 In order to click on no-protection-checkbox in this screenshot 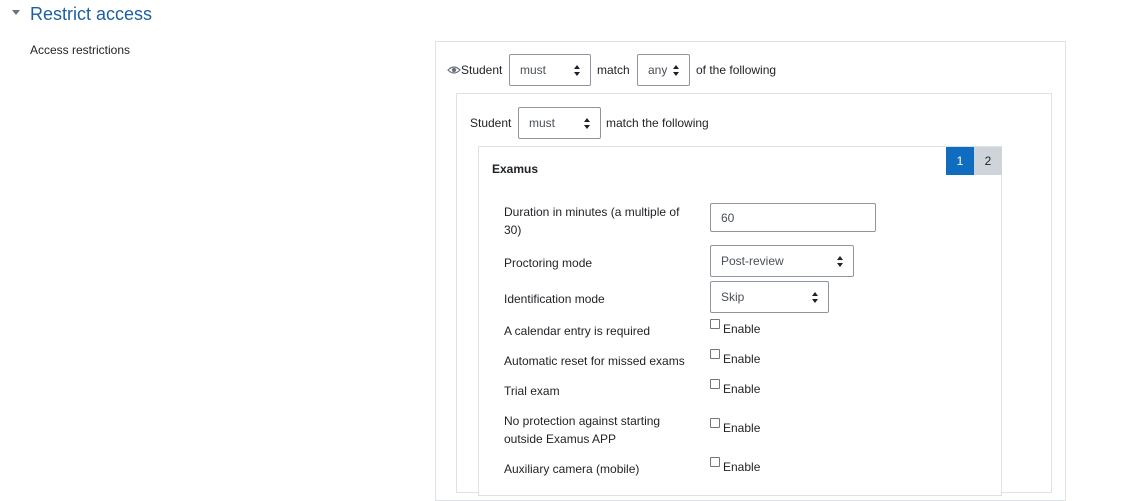, I will do `click(715, 423)`.